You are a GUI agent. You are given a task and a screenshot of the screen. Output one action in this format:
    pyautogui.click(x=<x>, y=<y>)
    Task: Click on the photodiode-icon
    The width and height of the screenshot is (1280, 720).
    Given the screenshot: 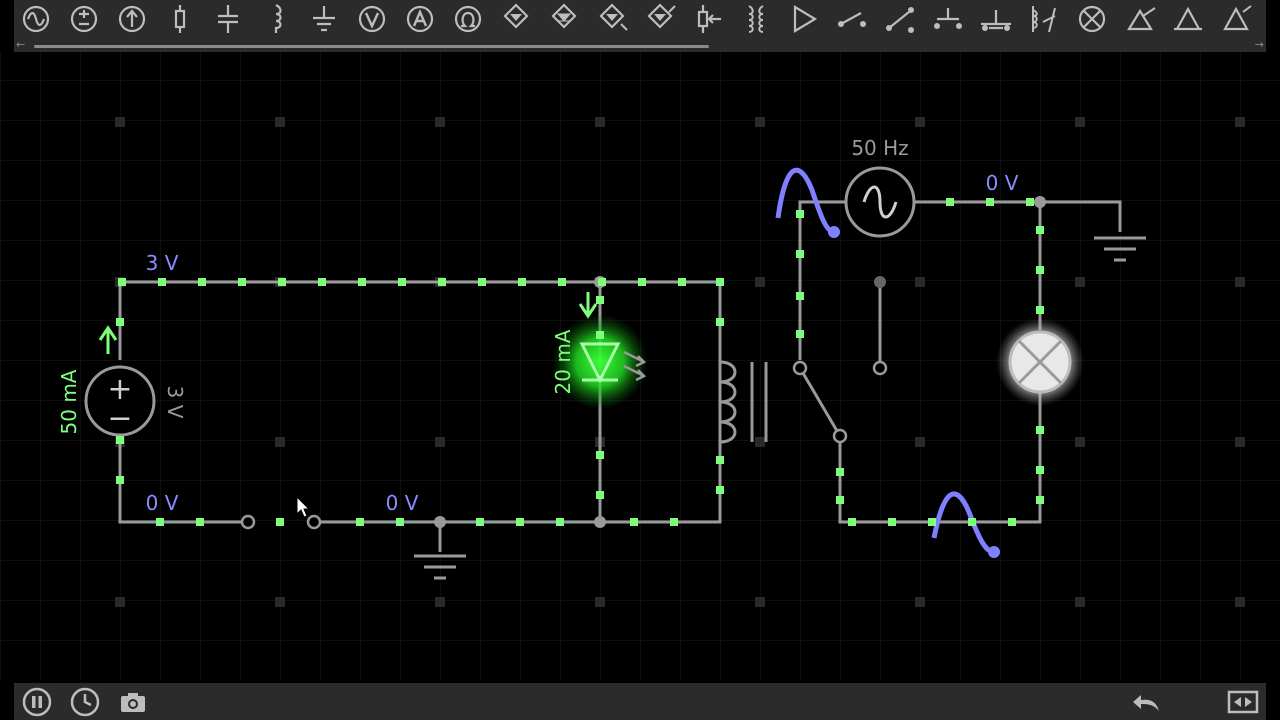 What is the action you would take?
    pyautogui.click(x=660, y=19)
    